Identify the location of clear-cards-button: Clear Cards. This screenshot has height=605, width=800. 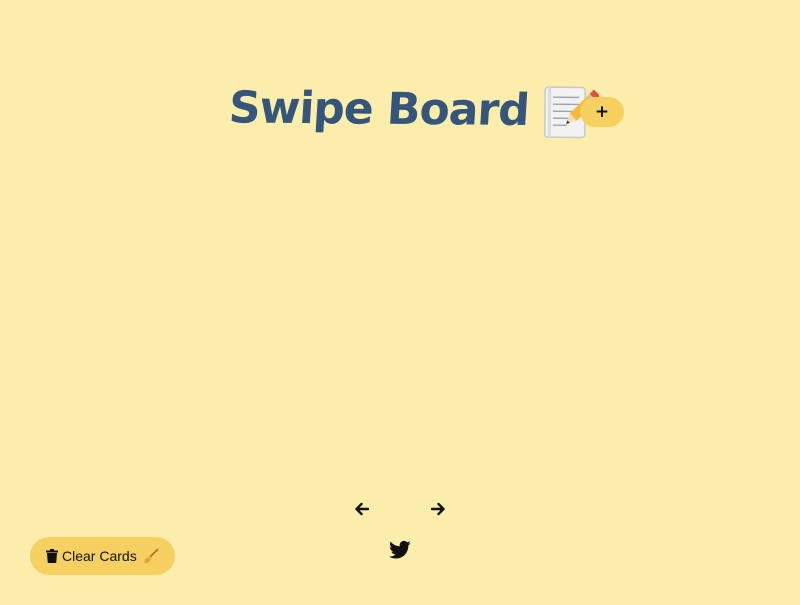
(102, 556).